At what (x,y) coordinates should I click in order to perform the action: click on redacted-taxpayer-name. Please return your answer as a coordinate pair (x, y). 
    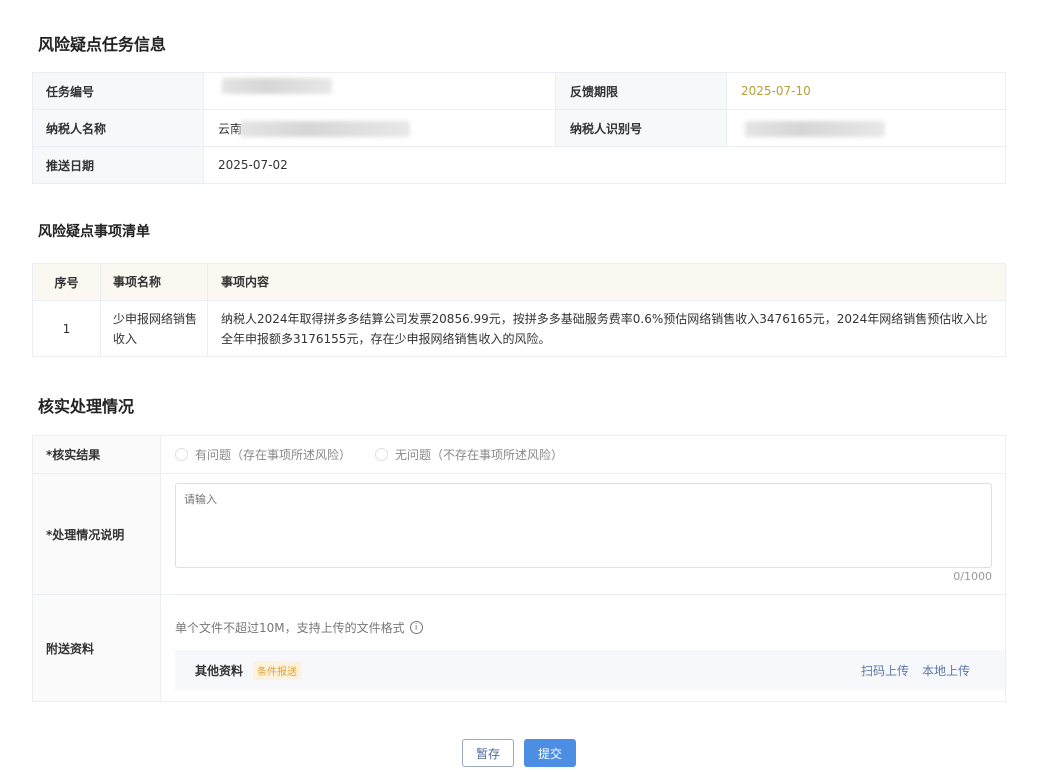
    Looking at the image, I should click on (325, 129).